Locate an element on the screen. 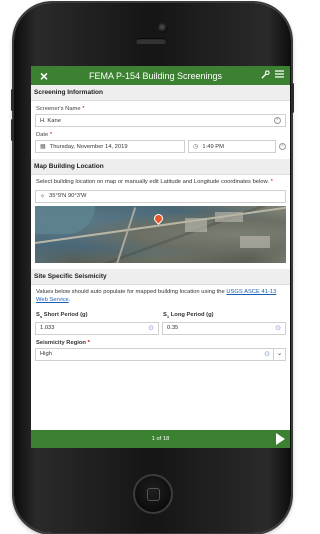  short-period-value: 1.033 is located at coordinates (47, 328).